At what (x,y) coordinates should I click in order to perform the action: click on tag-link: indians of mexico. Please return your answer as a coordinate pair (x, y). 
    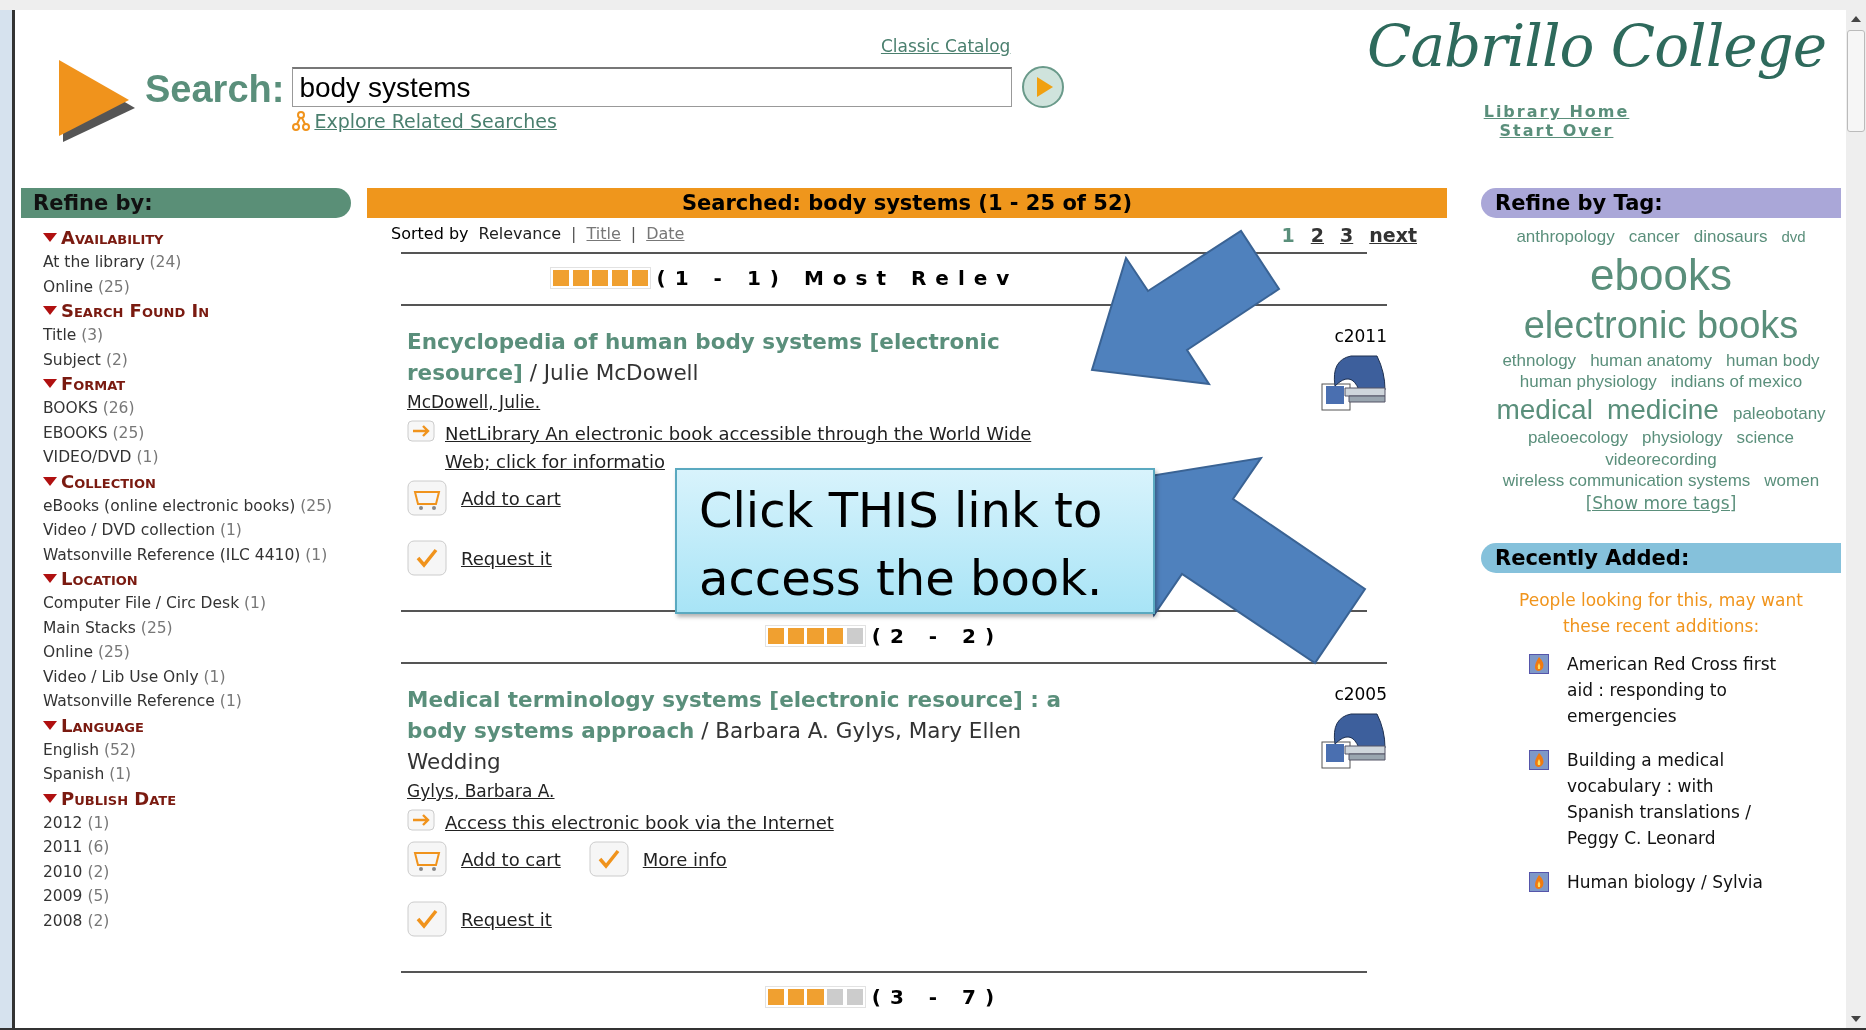
    Looking at the image, I should click on (1736, 382).